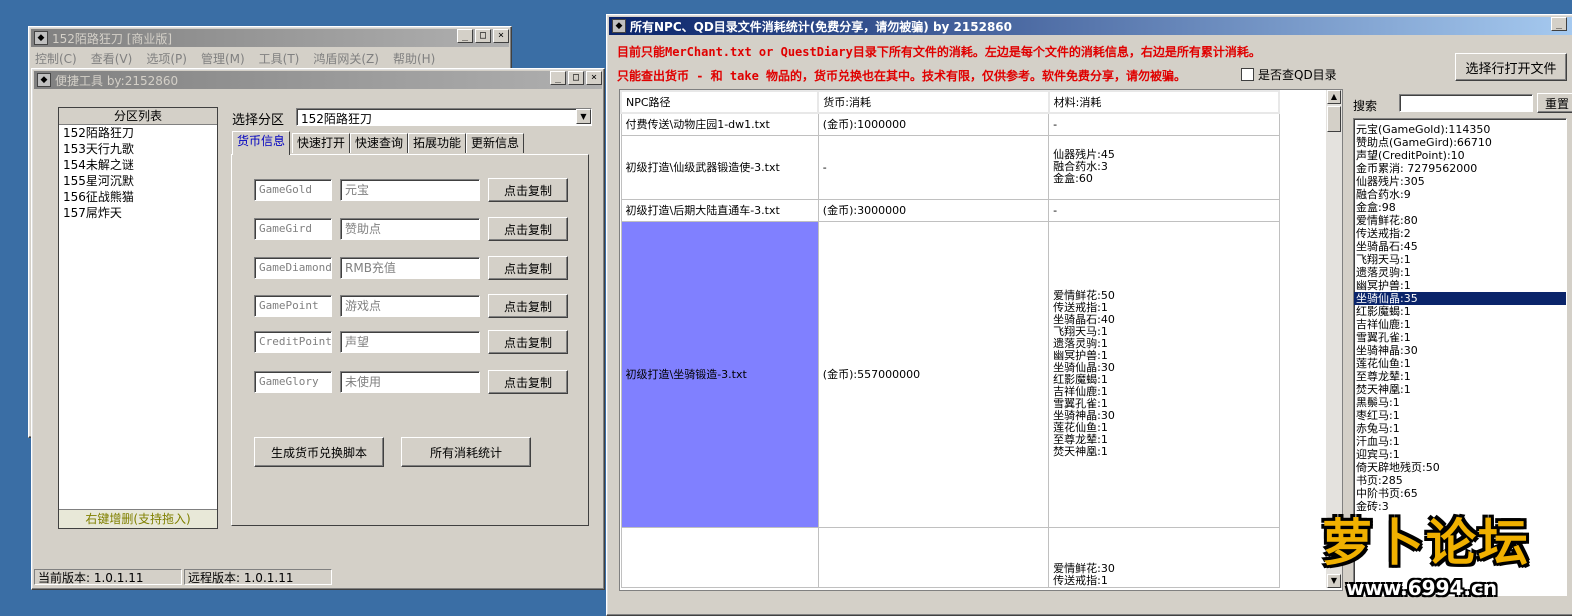 This screenshot has height=616, width=1572. I want to click on menu-manage: 管理(M), so click(223, 58).